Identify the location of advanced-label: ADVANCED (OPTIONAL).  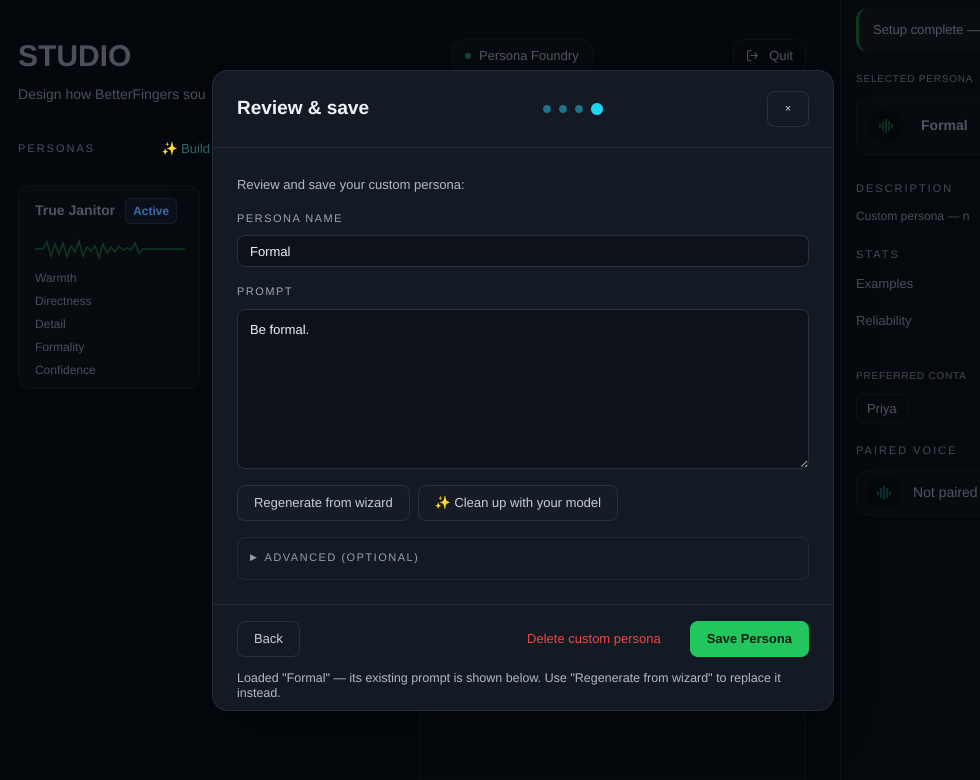
(342, 558).